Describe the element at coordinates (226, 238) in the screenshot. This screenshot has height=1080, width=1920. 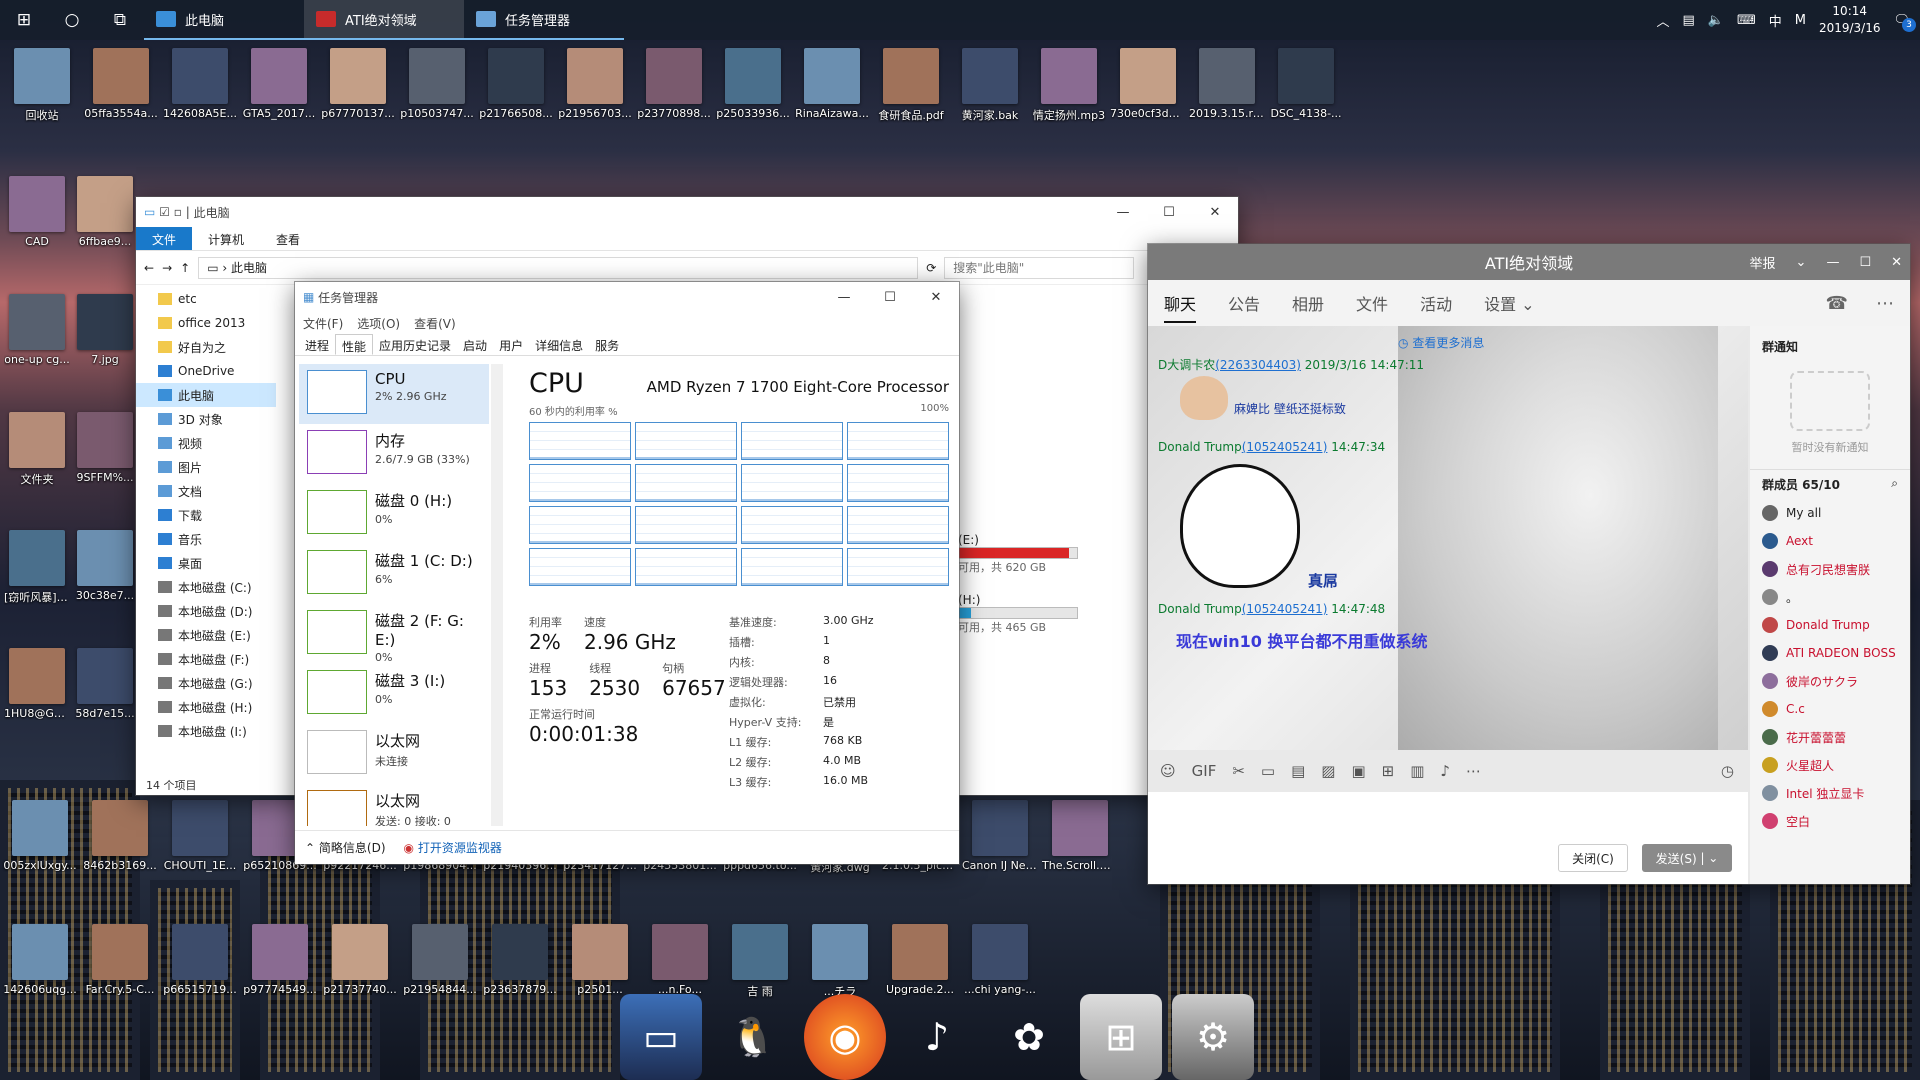
I see `ribbon-tab-computer: 计算机` at that location.